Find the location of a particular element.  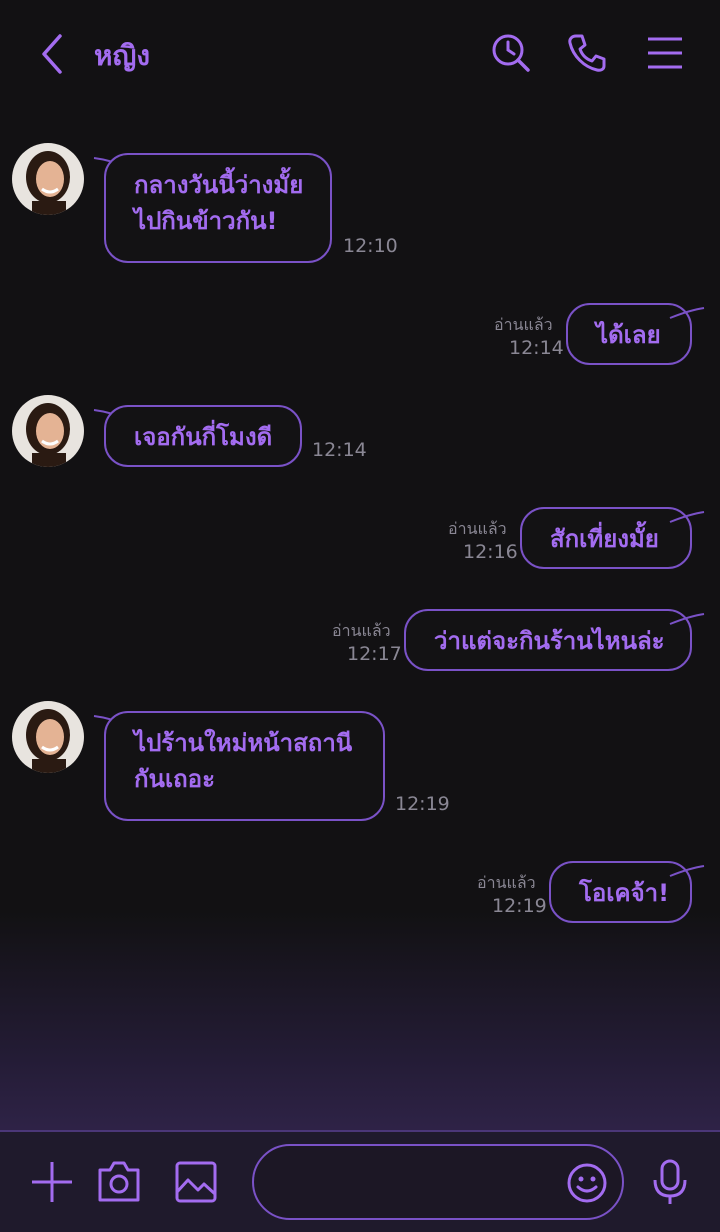

message-text: กลางวันนี้ว่างมั้ย is located at coordinates (219, 185).